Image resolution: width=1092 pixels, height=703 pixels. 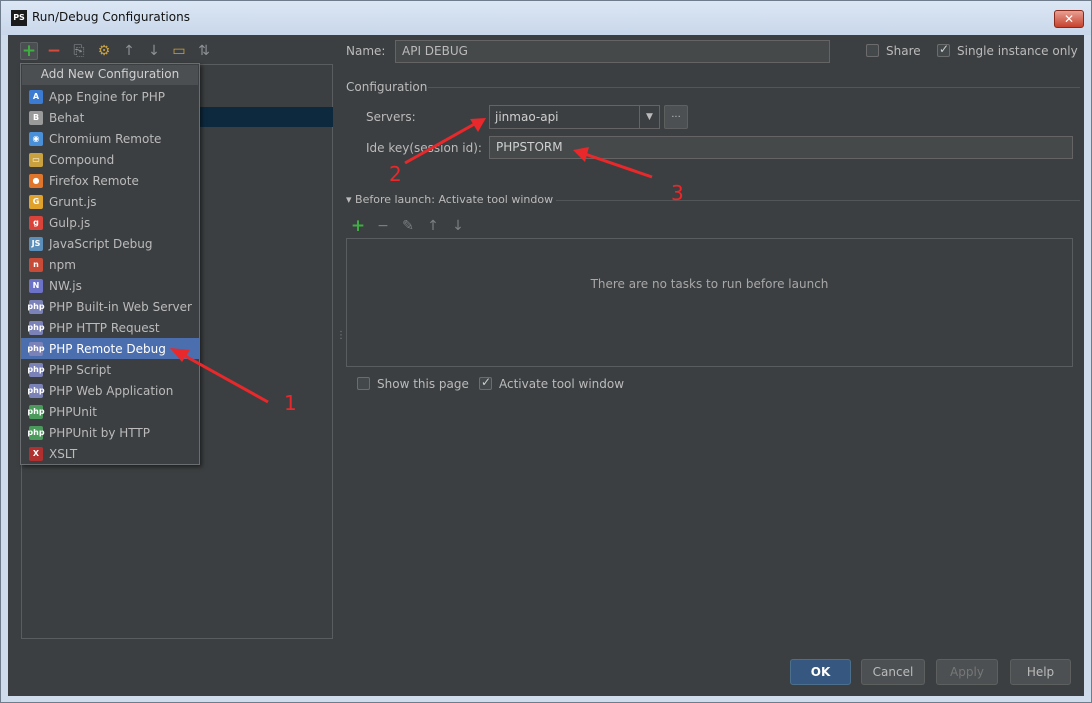 What do you see at coordinates (104, 327) in the screenshot?
I see `popup-item-label: PHP HTTP Request` at bounding box center [104, 327].